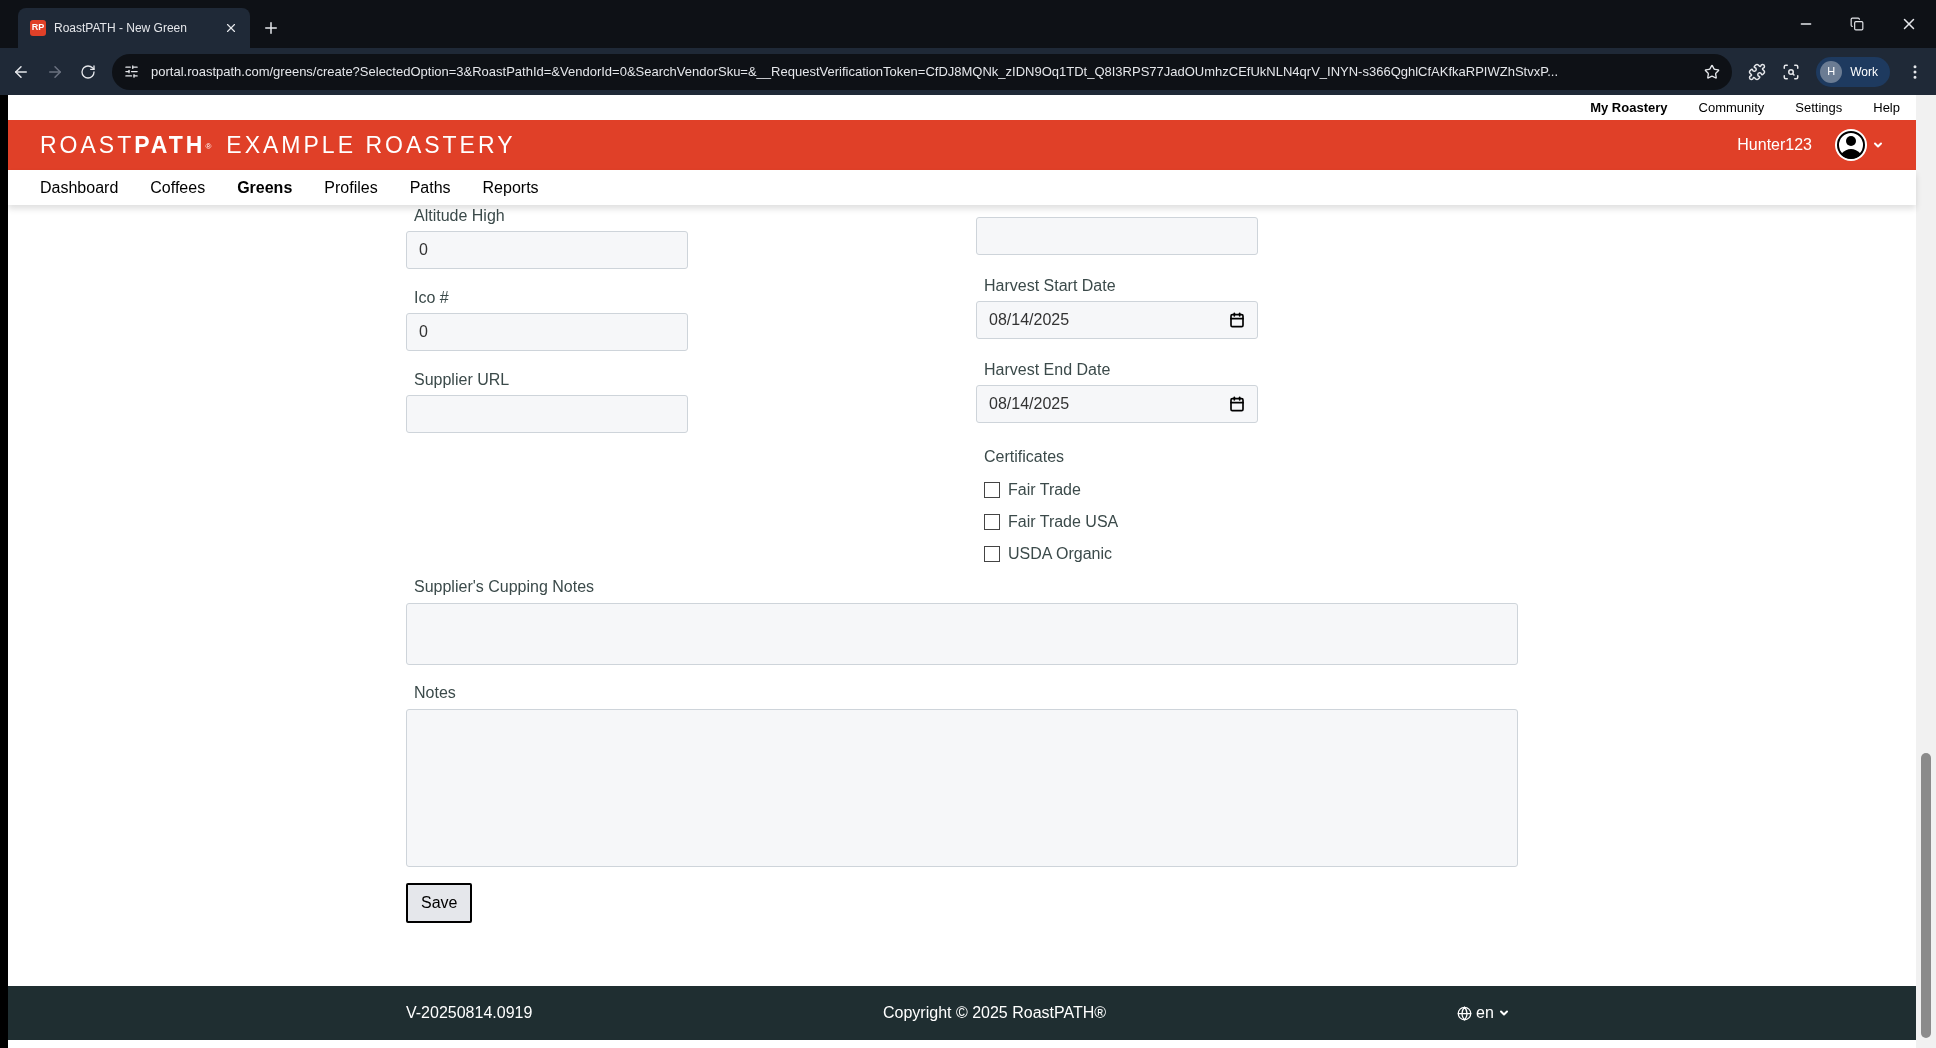 This screenshot has width=1936, height=1048. I want to click on field-label: Supplier's Cupping Notes, so click(504, 587).